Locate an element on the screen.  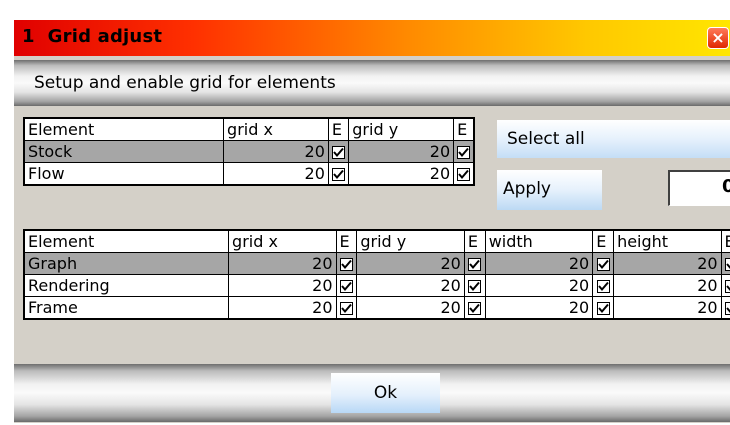
column-header-width: width is located at coordinates (539, 241).